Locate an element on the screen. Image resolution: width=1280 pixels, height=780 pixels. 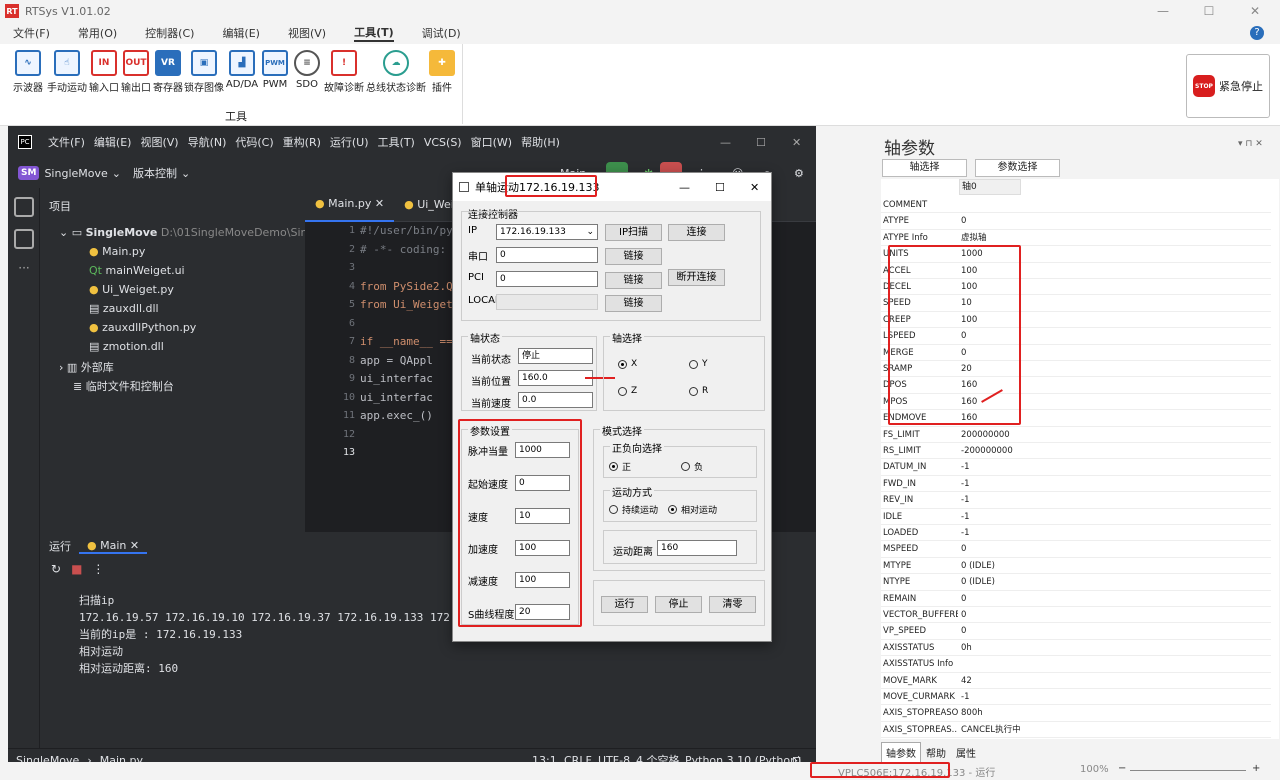
ide-menu-code: 代码(C) is located at coordinates (254, 142).